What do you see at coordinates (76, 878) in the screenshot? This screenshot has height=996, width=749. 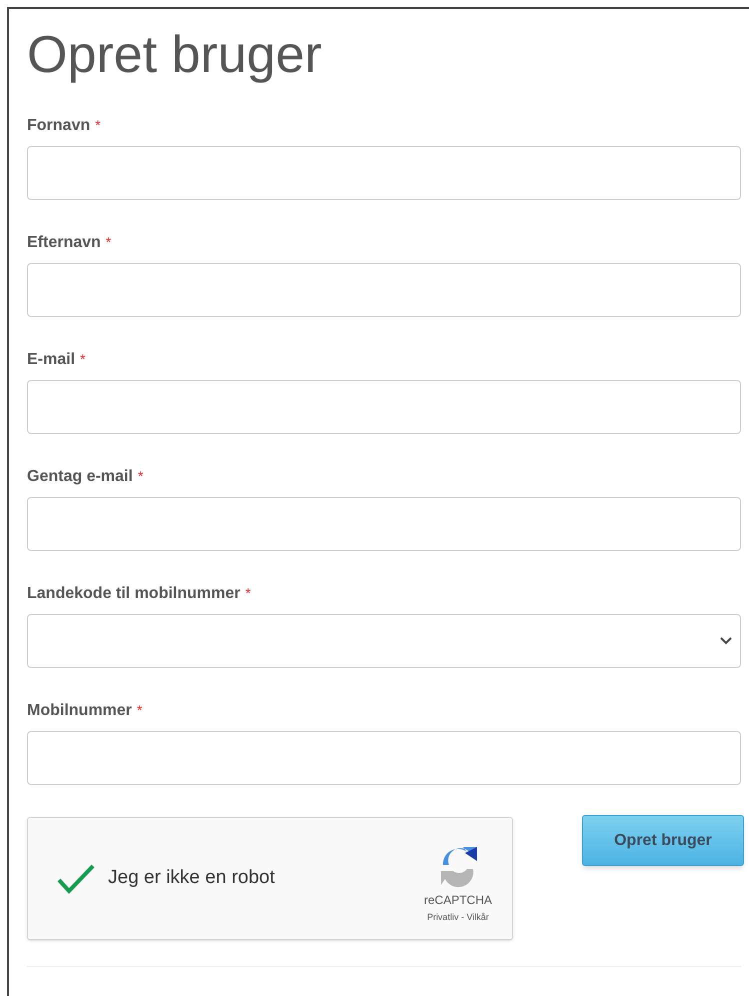 I see `check-icon` at bounding box center [76, 878].